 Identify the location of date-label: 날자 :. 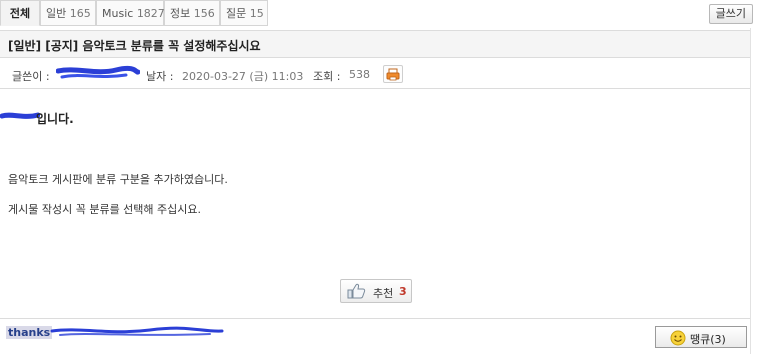
(160, 76).